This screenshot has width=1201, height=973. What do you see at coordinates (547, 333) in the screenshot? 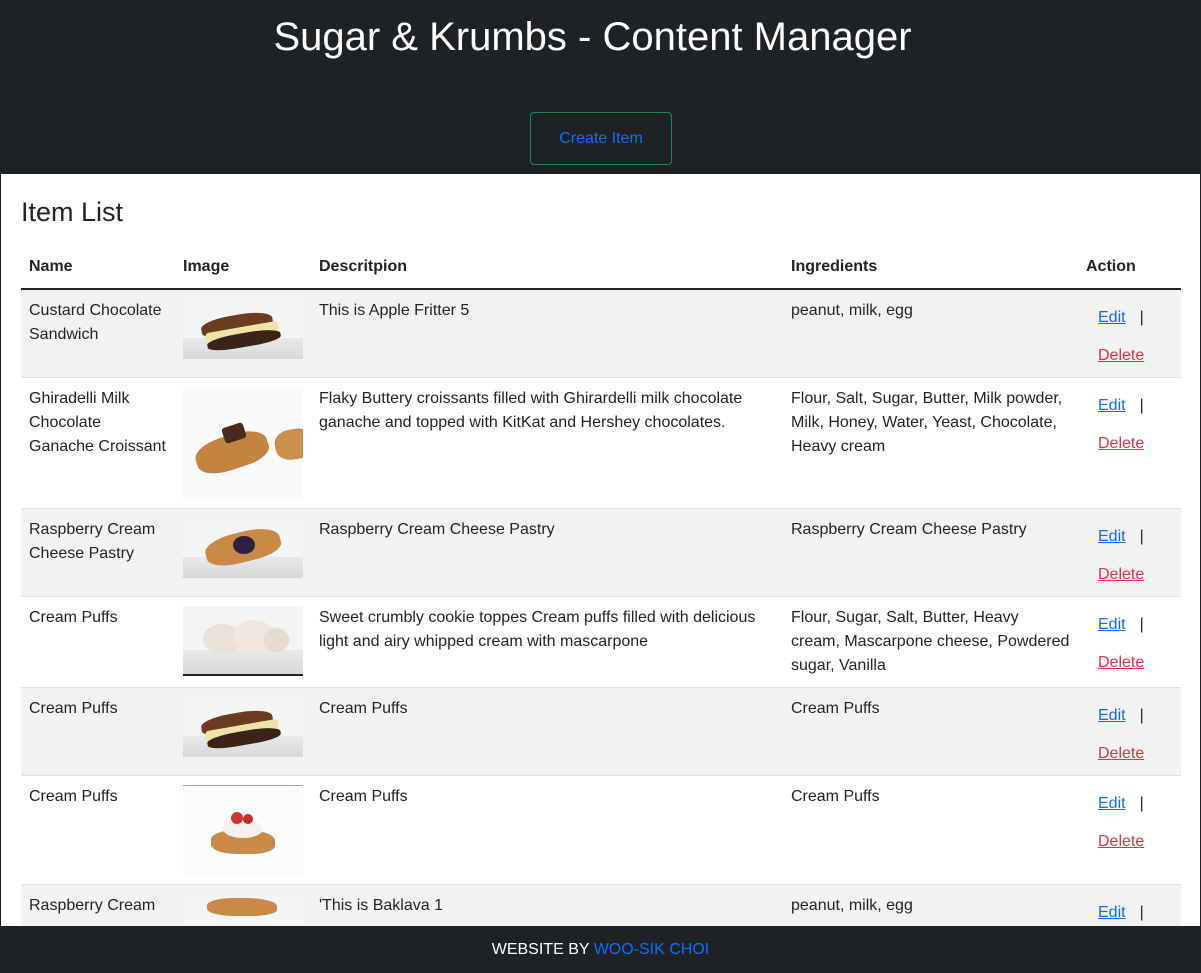
I see `item-description: This is Apple Fritter 5` at bounding box center [547, 333].